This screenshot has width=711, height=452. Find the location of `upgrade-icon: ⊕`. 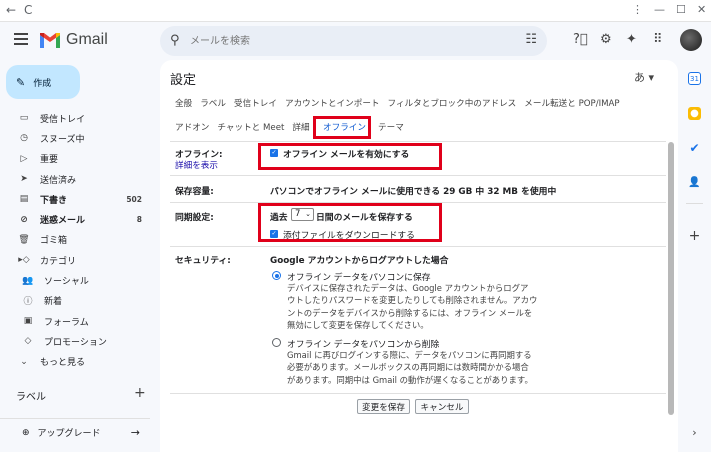

upgrade-icon: ⊕ is located at coordinates (26, 432).